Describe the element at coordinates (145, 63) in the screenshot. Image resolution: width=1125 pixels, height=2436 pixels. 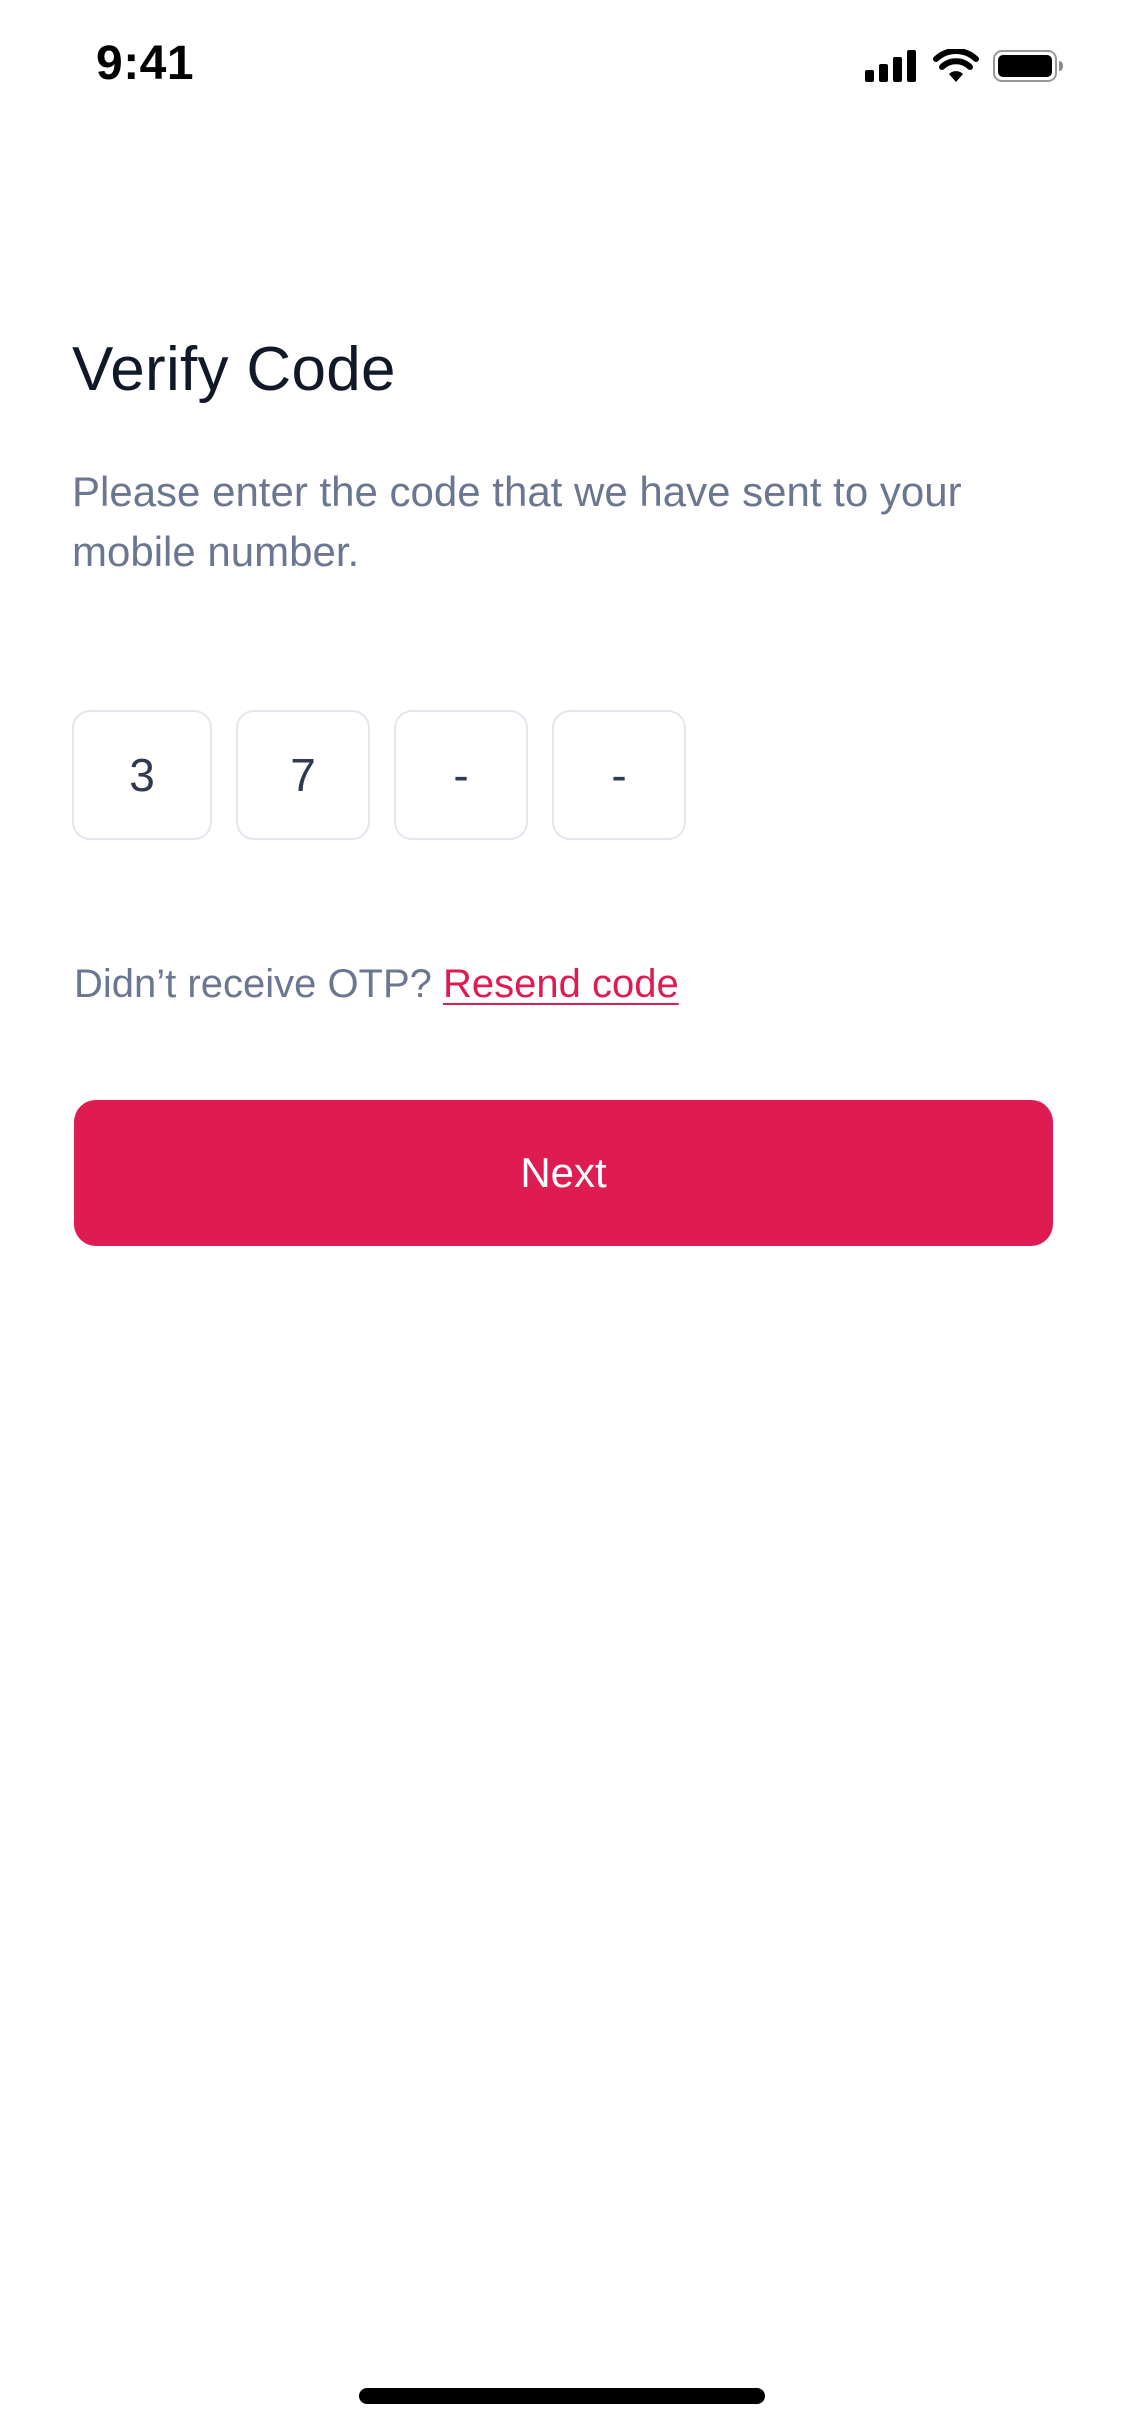
I see `status-time: 9:41` at that location.